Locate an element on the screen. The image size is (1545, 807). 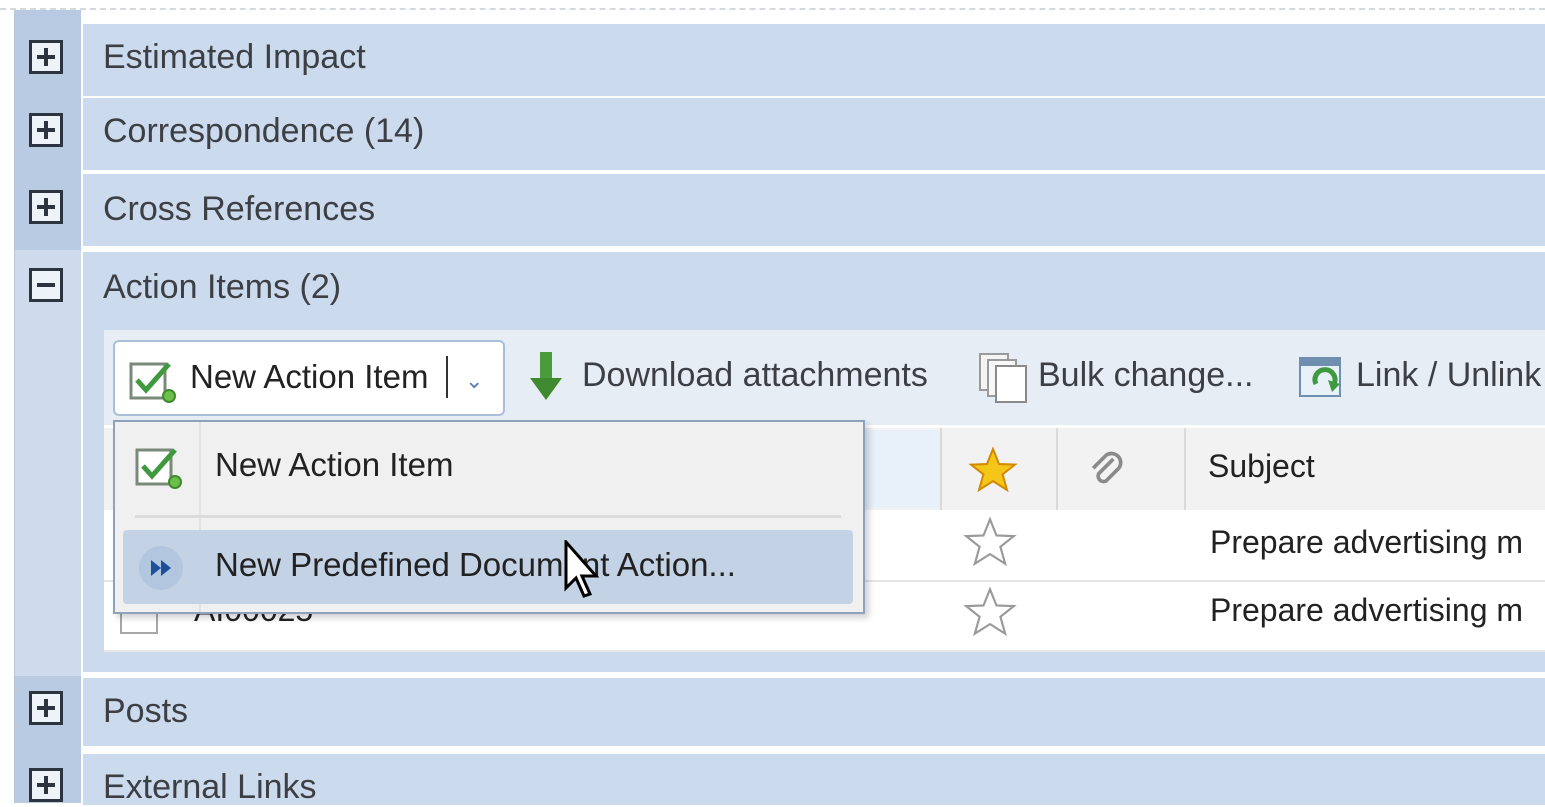
column-header-star is located at coordinates (999, 469).